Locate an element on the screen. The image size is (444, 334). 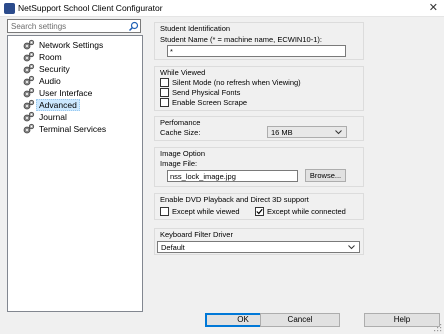
image-file-field is located at coordinates (232, 176).